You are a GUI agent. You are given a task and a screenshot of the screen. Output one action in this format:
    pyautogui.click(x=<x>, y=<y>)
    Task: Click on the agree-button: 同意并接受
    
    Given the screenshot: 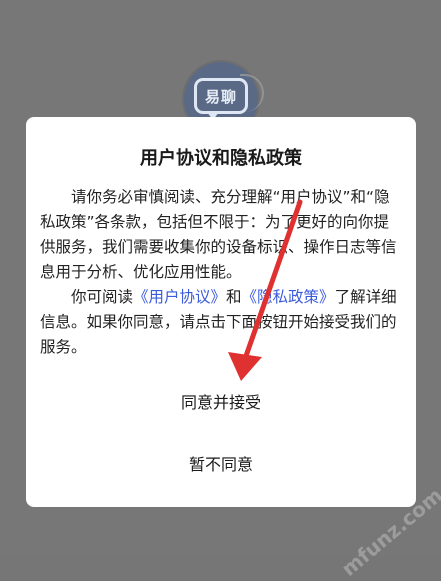 What is the action you would take?
    pyautogui.click(x=221, y=403)
    